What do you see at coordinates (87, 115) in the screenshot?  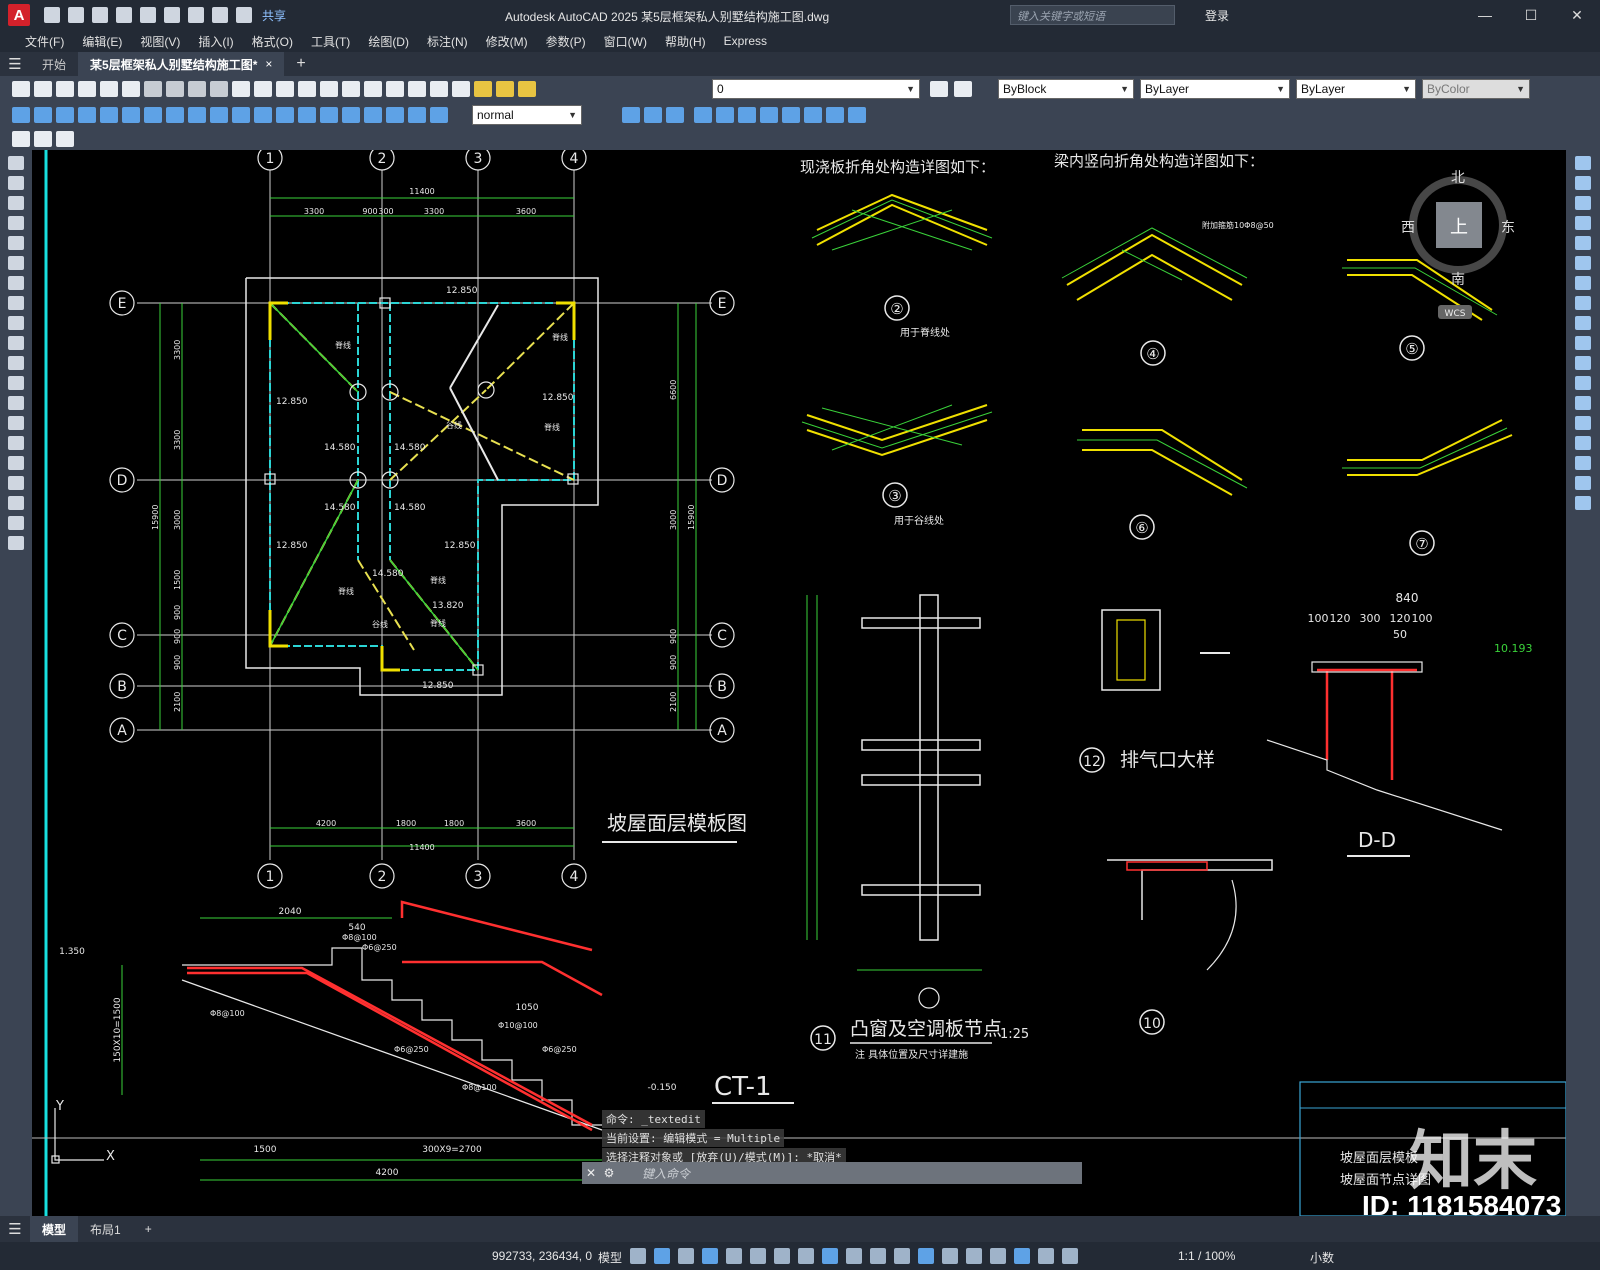 I see `ordinate-icon` at bounding box center [87, 115].